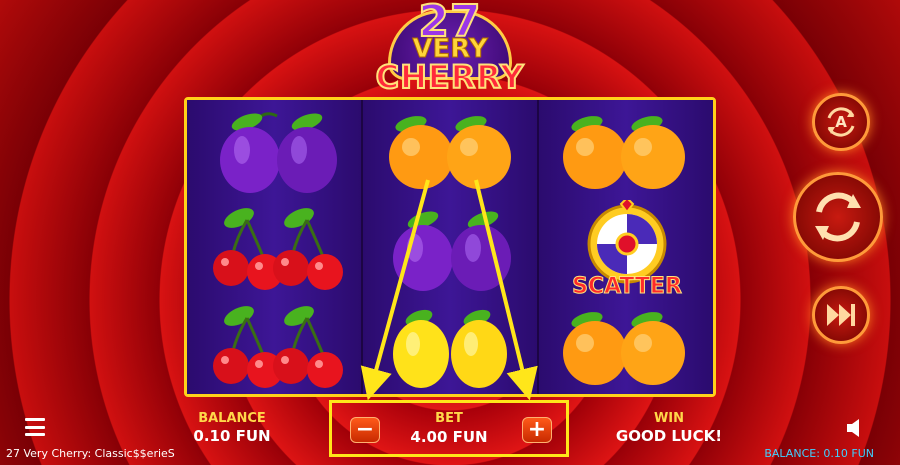 The width and height of the screenshot is (900, 465). Describe the element at coordinates (90, 453) in the screenshot. I see `game-name: 27 Very Cherry: Classic$$erieS` at that location.